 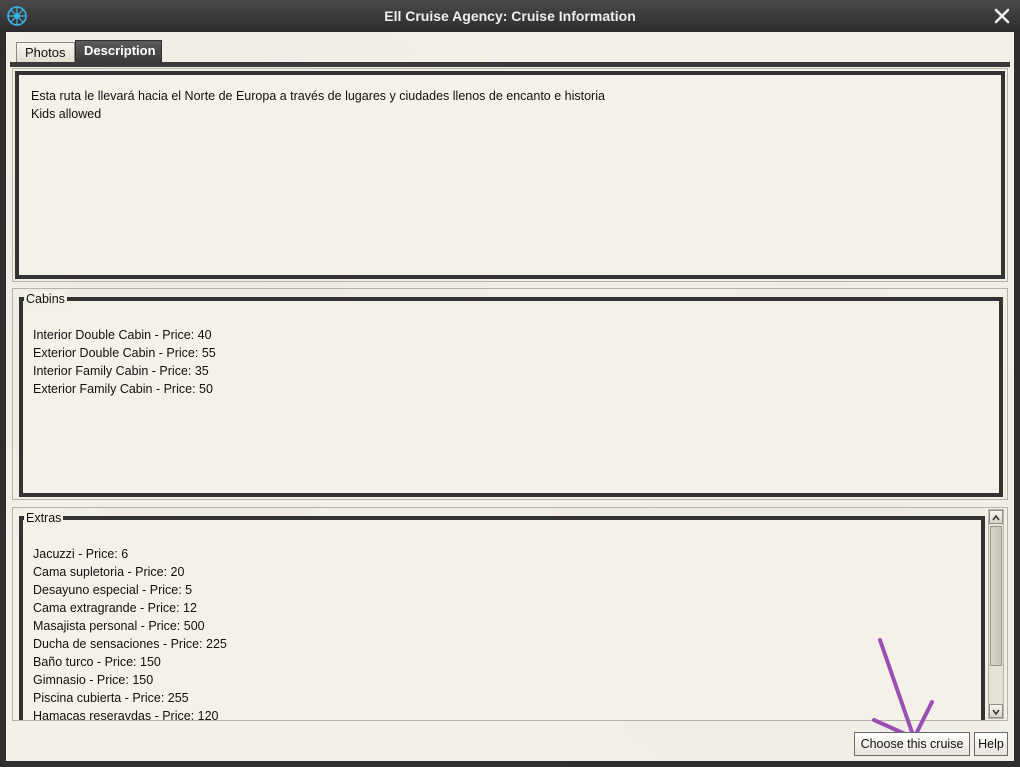 I want to click on tab-photos: Photos, so click(x=45, y=52).